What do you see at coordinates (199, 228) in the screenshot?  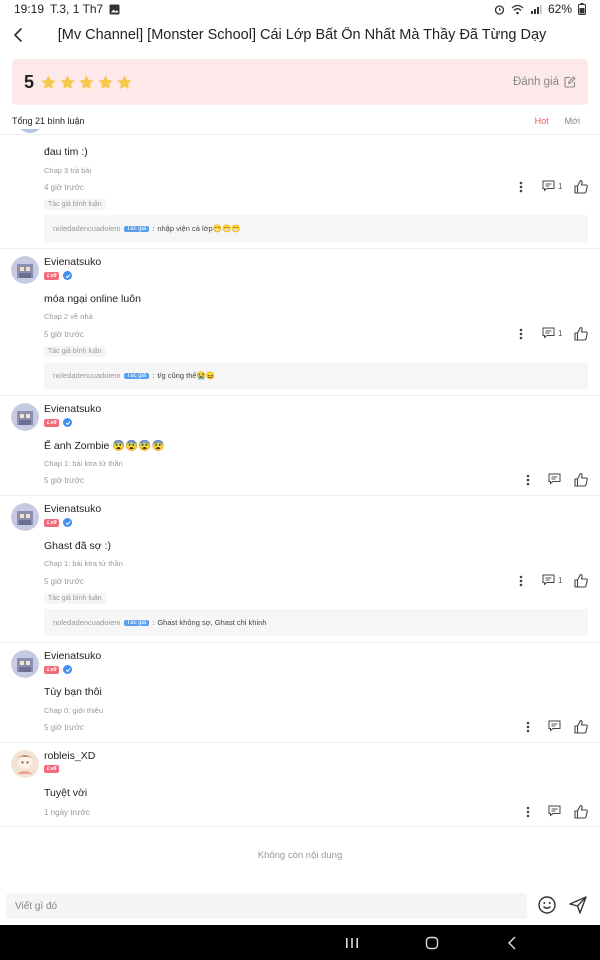 I see `reply-text: nhập viện cả lớp😁😁😁` at bounding box center [199, 228].